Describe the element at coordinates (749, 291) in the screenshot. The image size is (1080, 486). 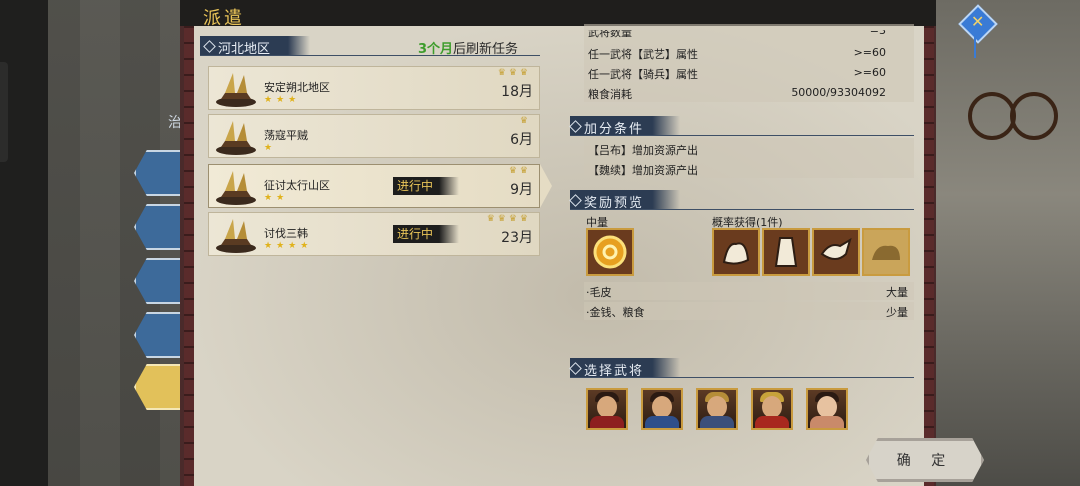
I see `drop-row: ·毛皮 大量` at that location.